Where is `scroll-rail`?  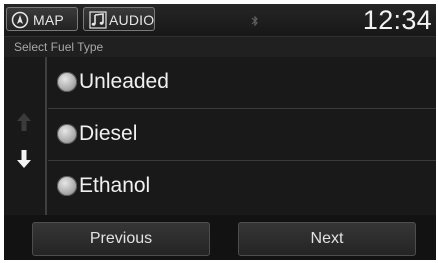
scroll-rail is located at coordinates (24, 136).